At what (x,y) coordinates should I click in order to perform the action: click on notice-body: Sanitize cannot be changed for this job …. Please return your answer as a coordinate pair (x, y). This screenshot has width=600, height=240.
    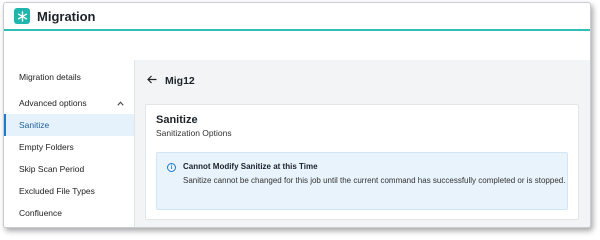
    Looking at the image, I should click on (374, 180).